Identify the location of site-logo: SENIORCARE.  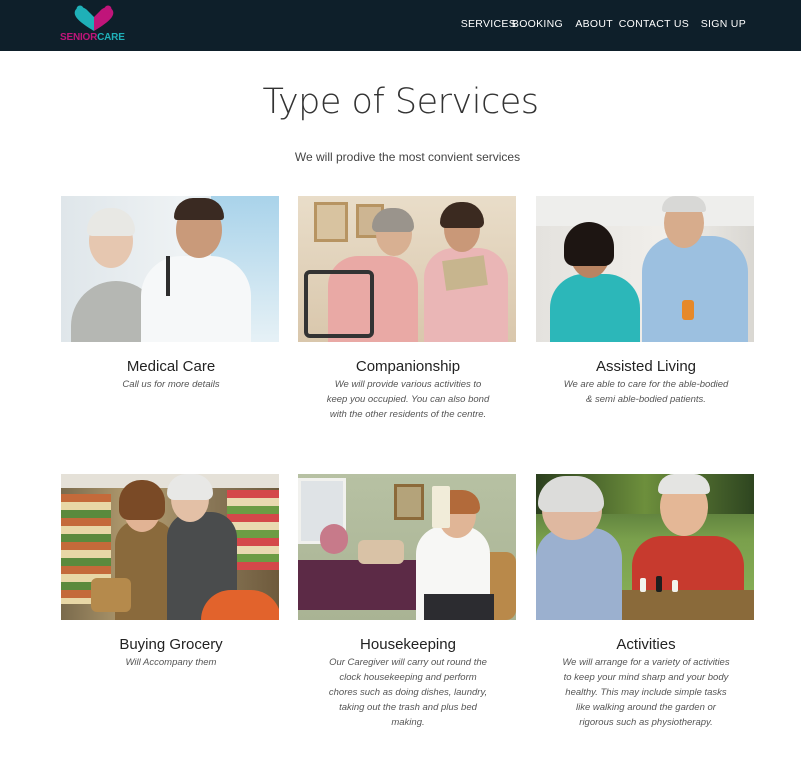
(95, 24).